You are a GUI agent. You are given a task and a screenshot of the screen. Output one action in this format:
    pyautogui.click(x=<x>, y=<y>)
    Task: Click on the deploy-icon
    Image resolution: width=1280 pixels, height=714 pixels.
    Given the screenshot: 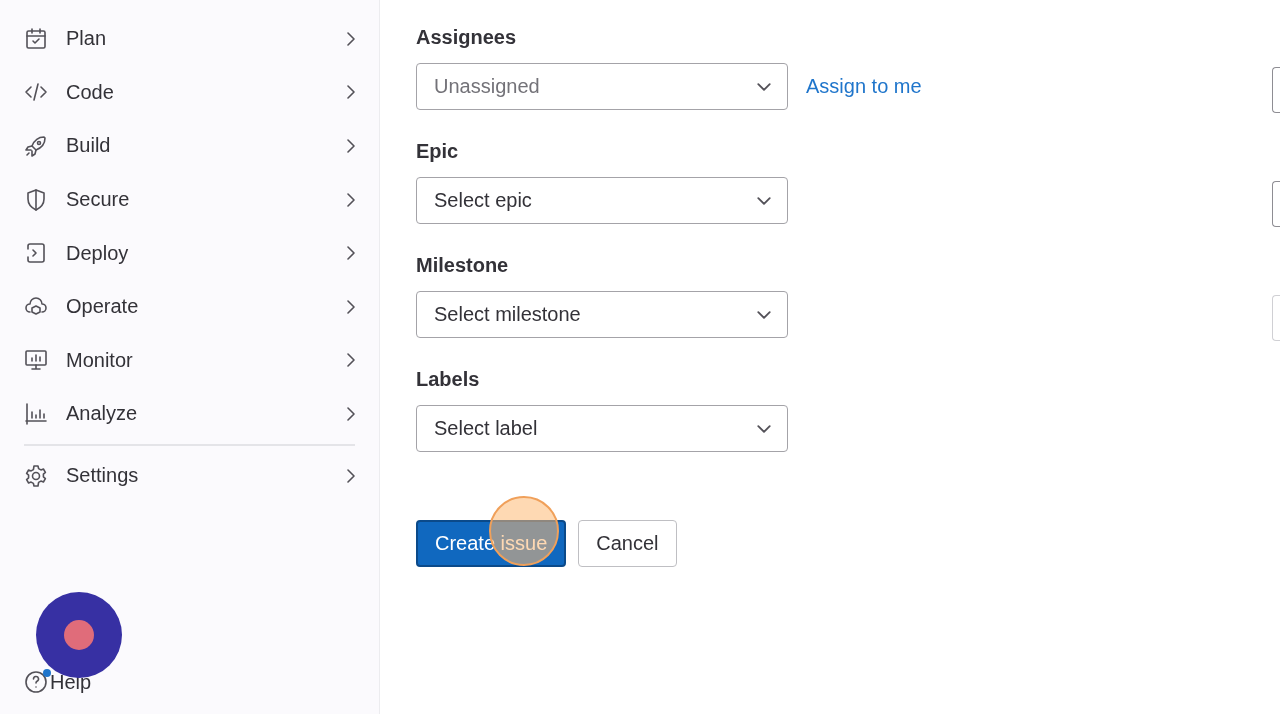 What is the action you would take?
    pyautogui.click(x=36, y=253)
    